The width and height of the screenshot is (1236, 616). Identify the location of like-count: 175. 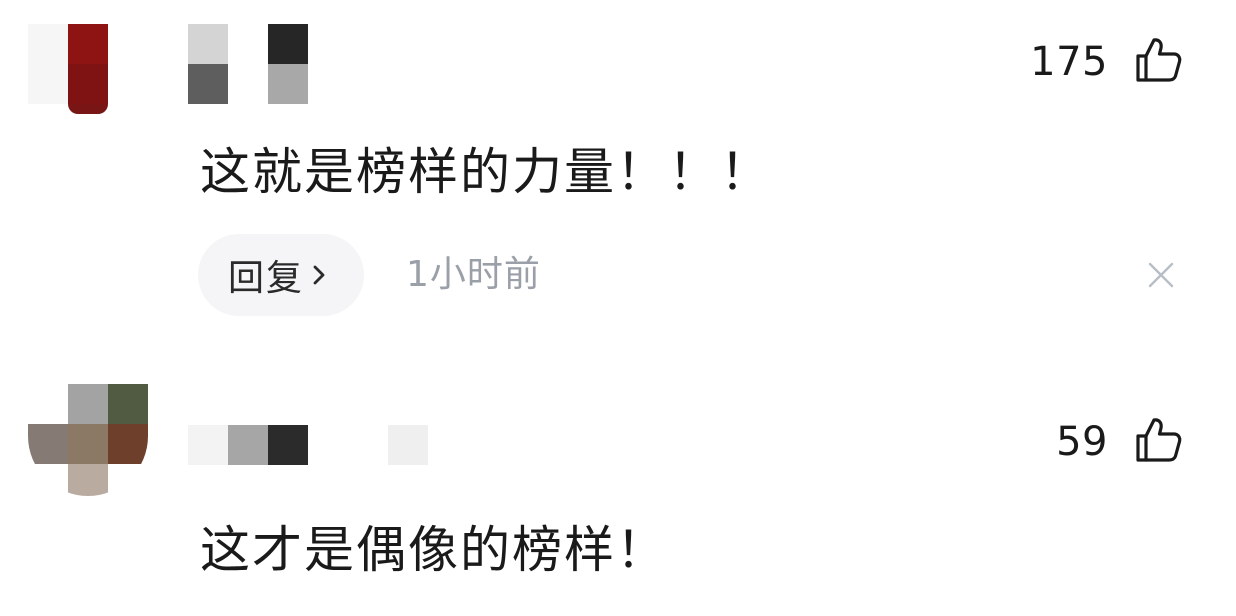
(1069, 62).